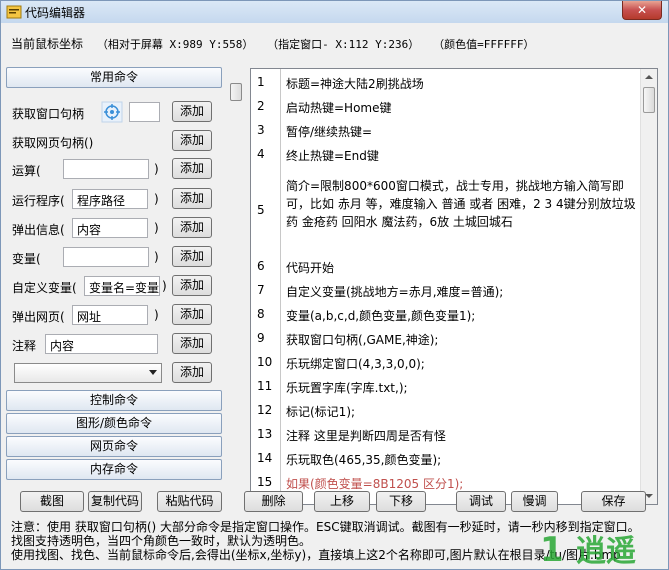 The height and width of the screenshot is (570, 669). What do you see at coordinates (446, 84) in the screenshot?
I see `code-line: 1 标题=神途大陆2刷挑战场` at bounding box center [446, 84].